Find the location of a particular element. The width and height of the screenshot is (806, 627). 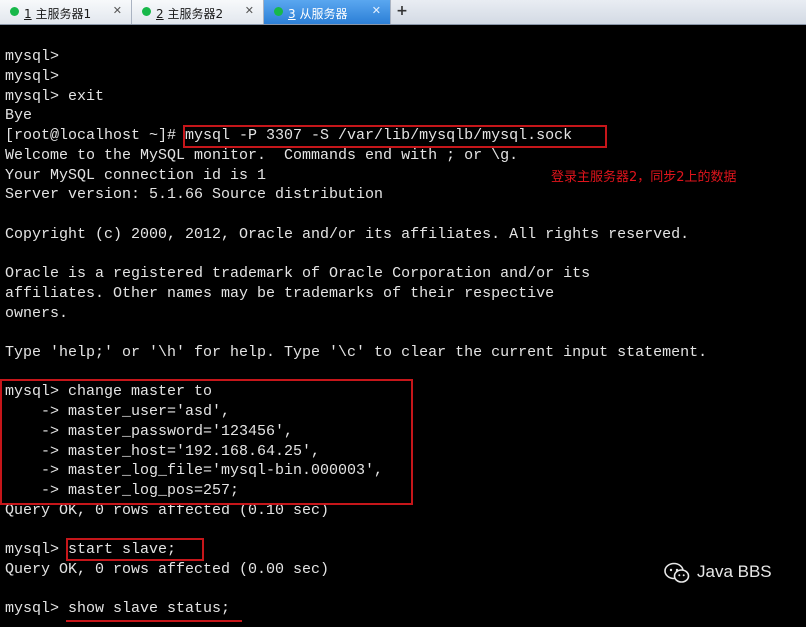

session-tab-bar: 1 主服务器1 ✕ 2 主服务器2 ✕ 3 从服务器 ✕ + is located at coordinates (403, 12).